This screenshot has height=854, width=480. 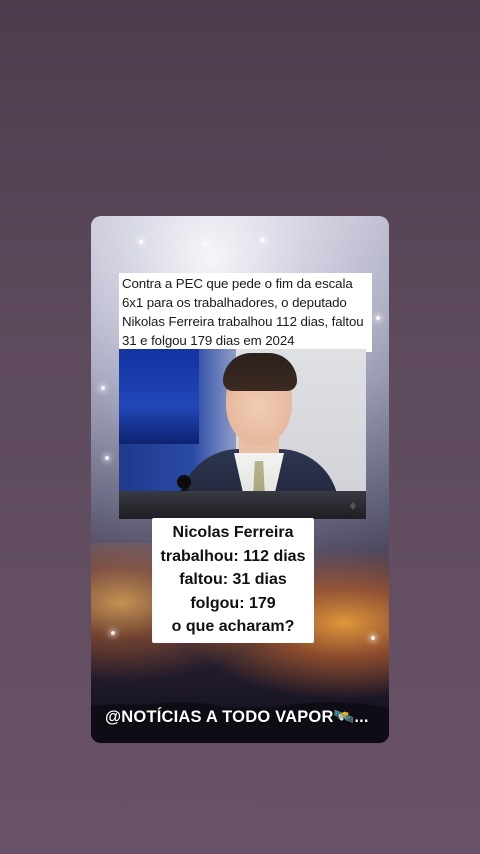 What do you see at coordinates (353, 505) in the screenshot?
I see `camara-logo-icon: ♦` at bounding box center [353, 505].